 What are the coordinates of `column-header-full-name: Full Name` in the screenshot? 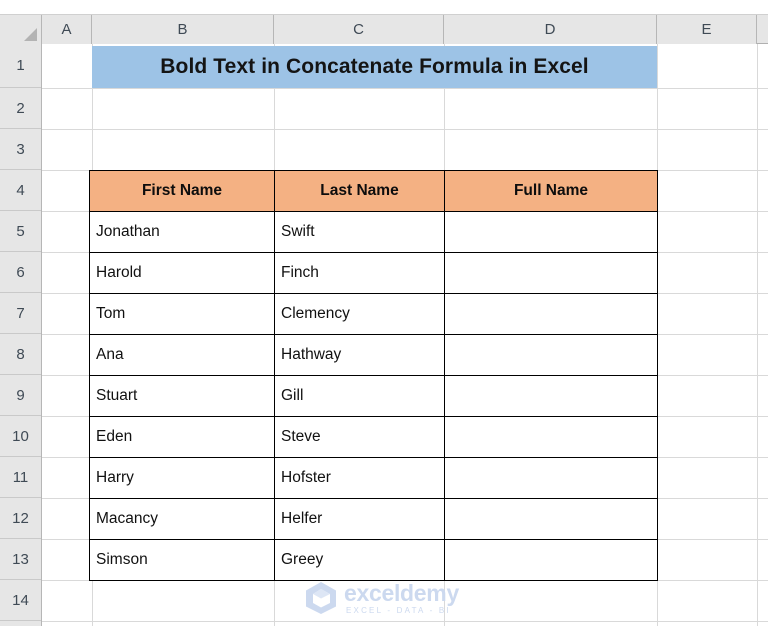 It's located at (551, 191).